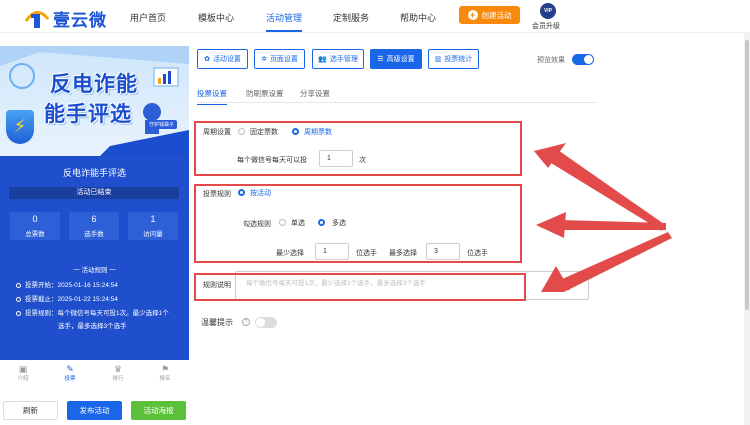 This screenshot has width=750, height=425. What do you see at coordinates (747, 175) in the screenshot?
I see `page-scrollbar-thumb` at bounding box center [747, 175].